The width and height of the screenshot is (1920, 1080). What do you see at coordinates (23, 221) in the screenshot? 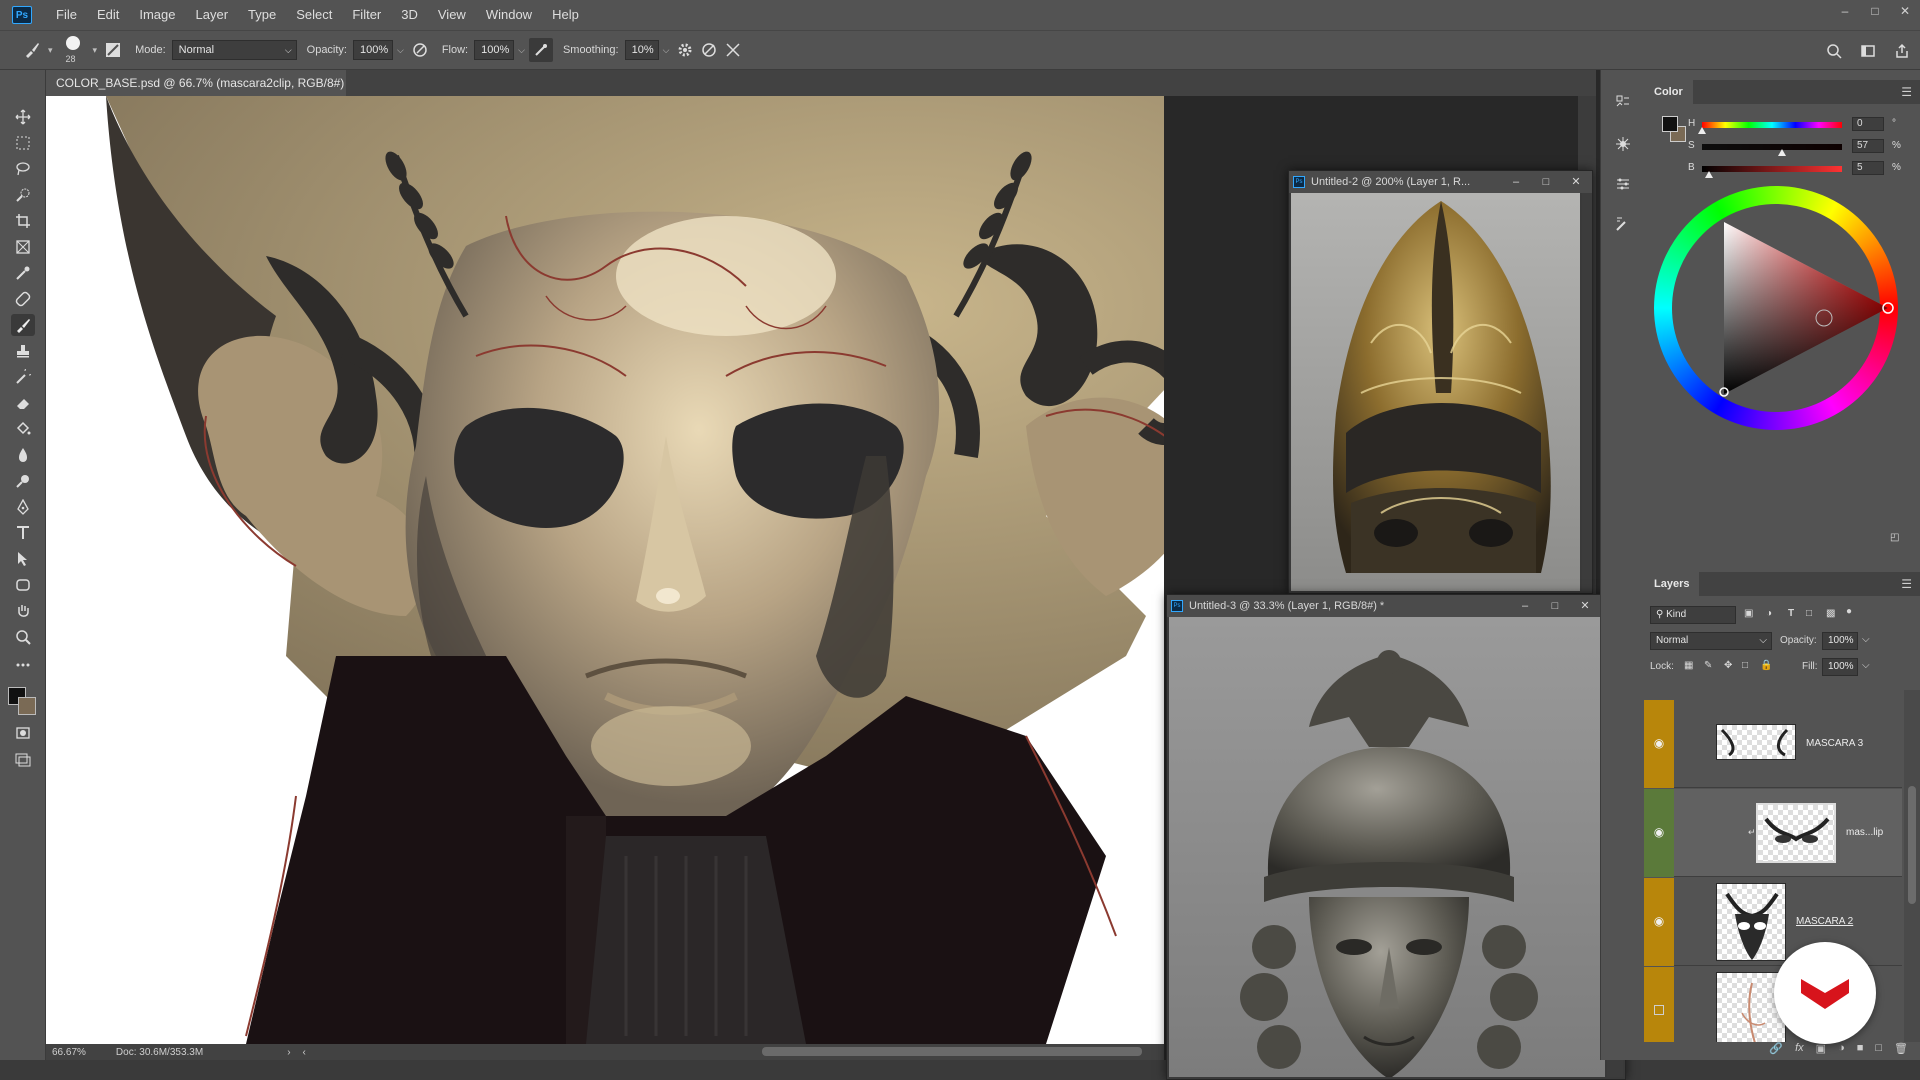
I see `crop-tool-icon` at bounding box center [23, 221].